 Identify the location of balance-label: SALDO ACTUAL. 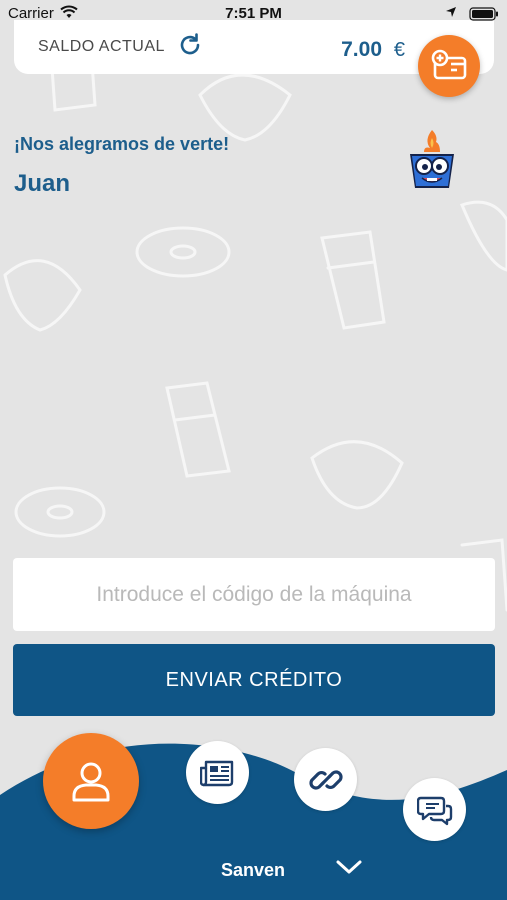
(101, 46).